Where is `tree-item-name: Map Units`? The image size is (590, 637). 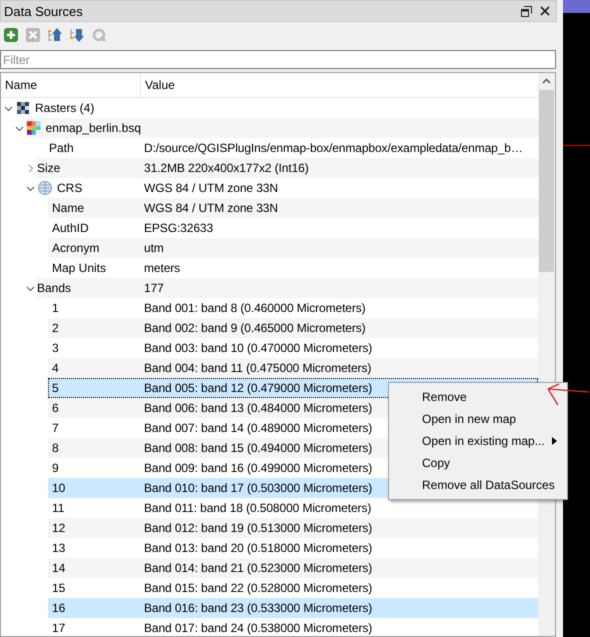
tree-item-name: Map Units is located at coordinates (79, 268).